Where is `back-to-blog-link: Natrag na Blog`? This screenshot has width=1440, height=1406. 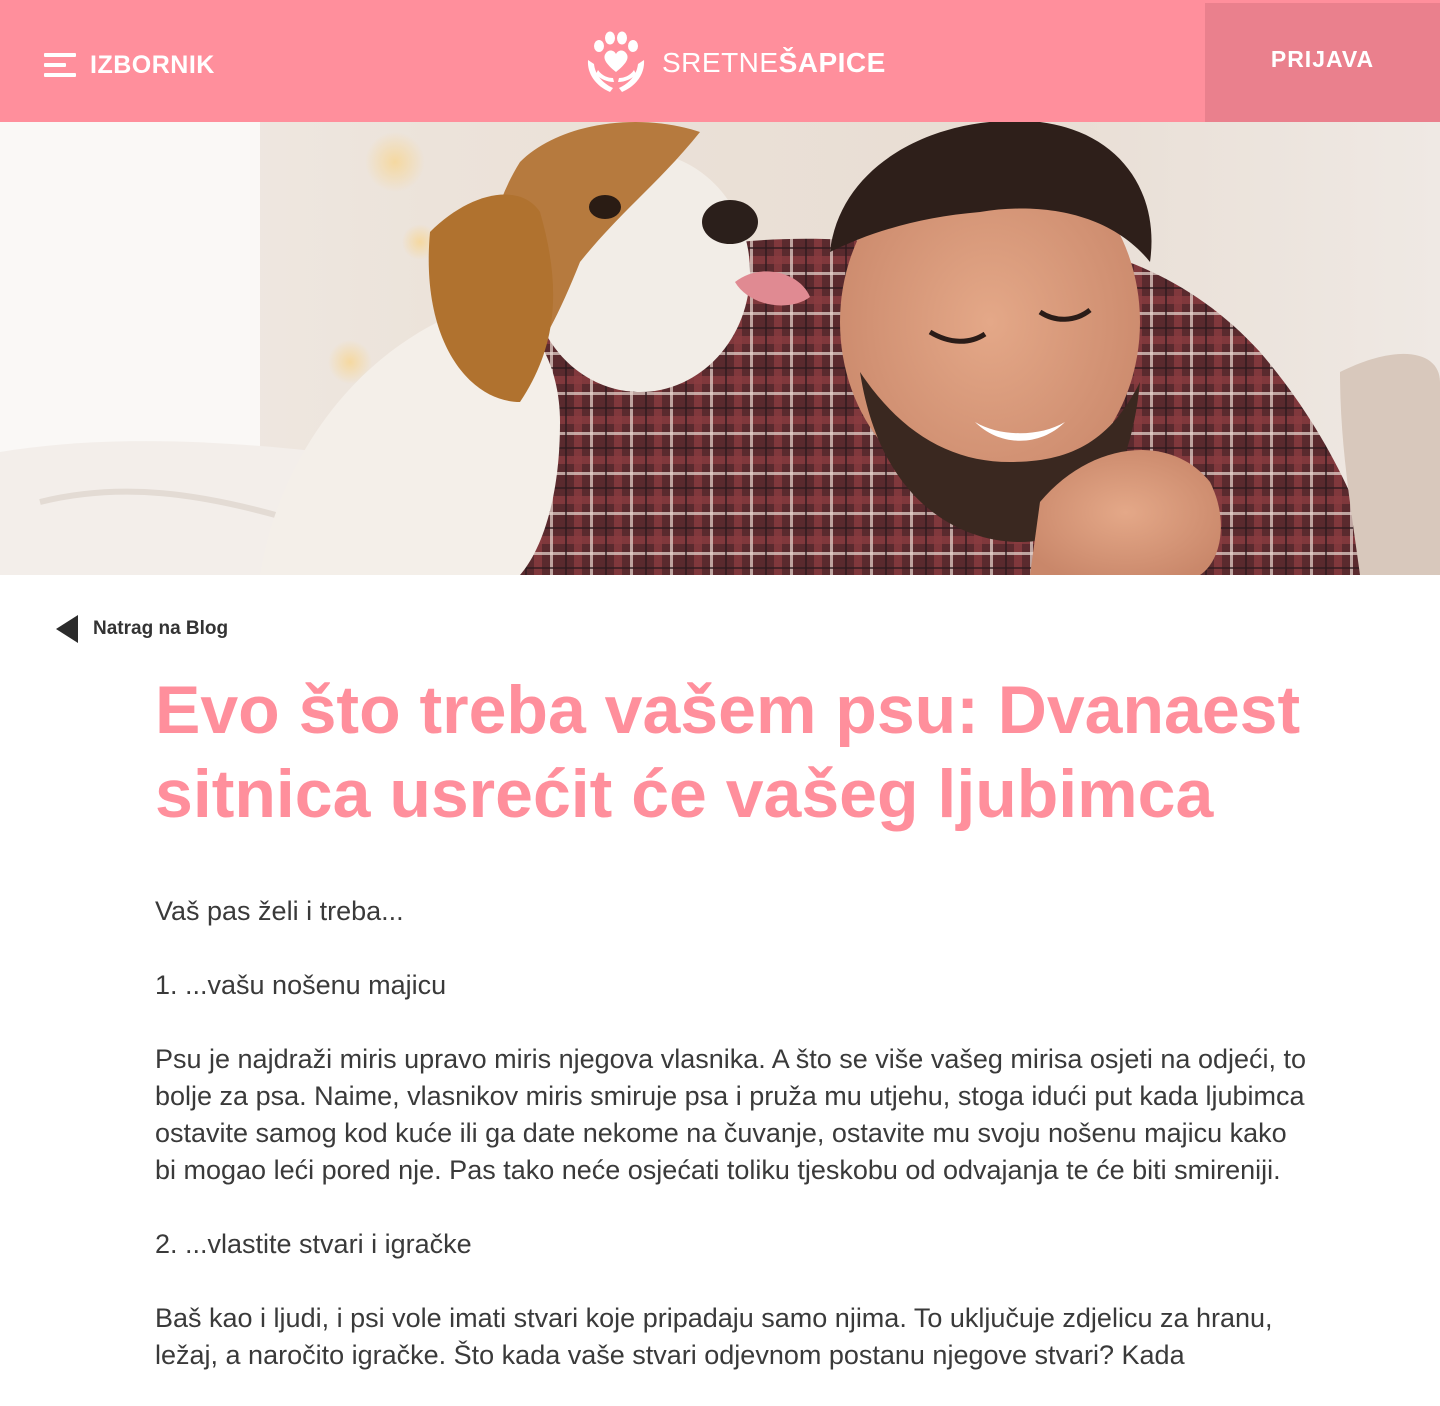 back-to-blog-link: Natrag na Blog is located at coordinates (142, 629).